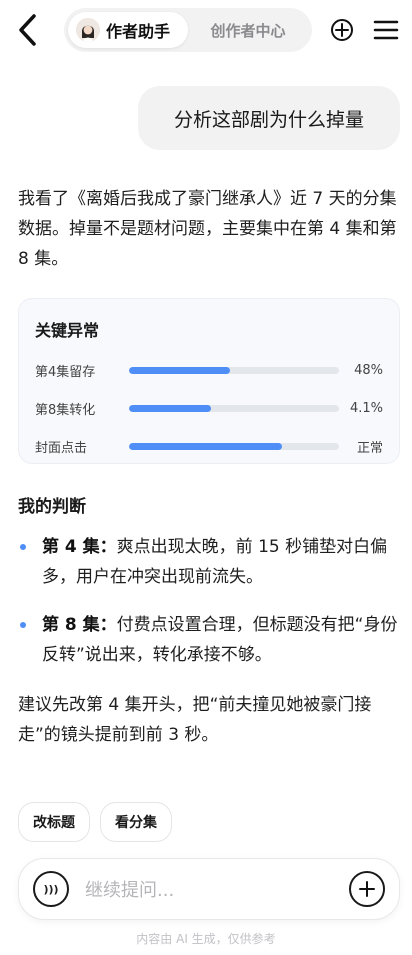 This screenshot has width=412, height=955. I want to click on metric-name: 第4集留存, so click(65, 372).